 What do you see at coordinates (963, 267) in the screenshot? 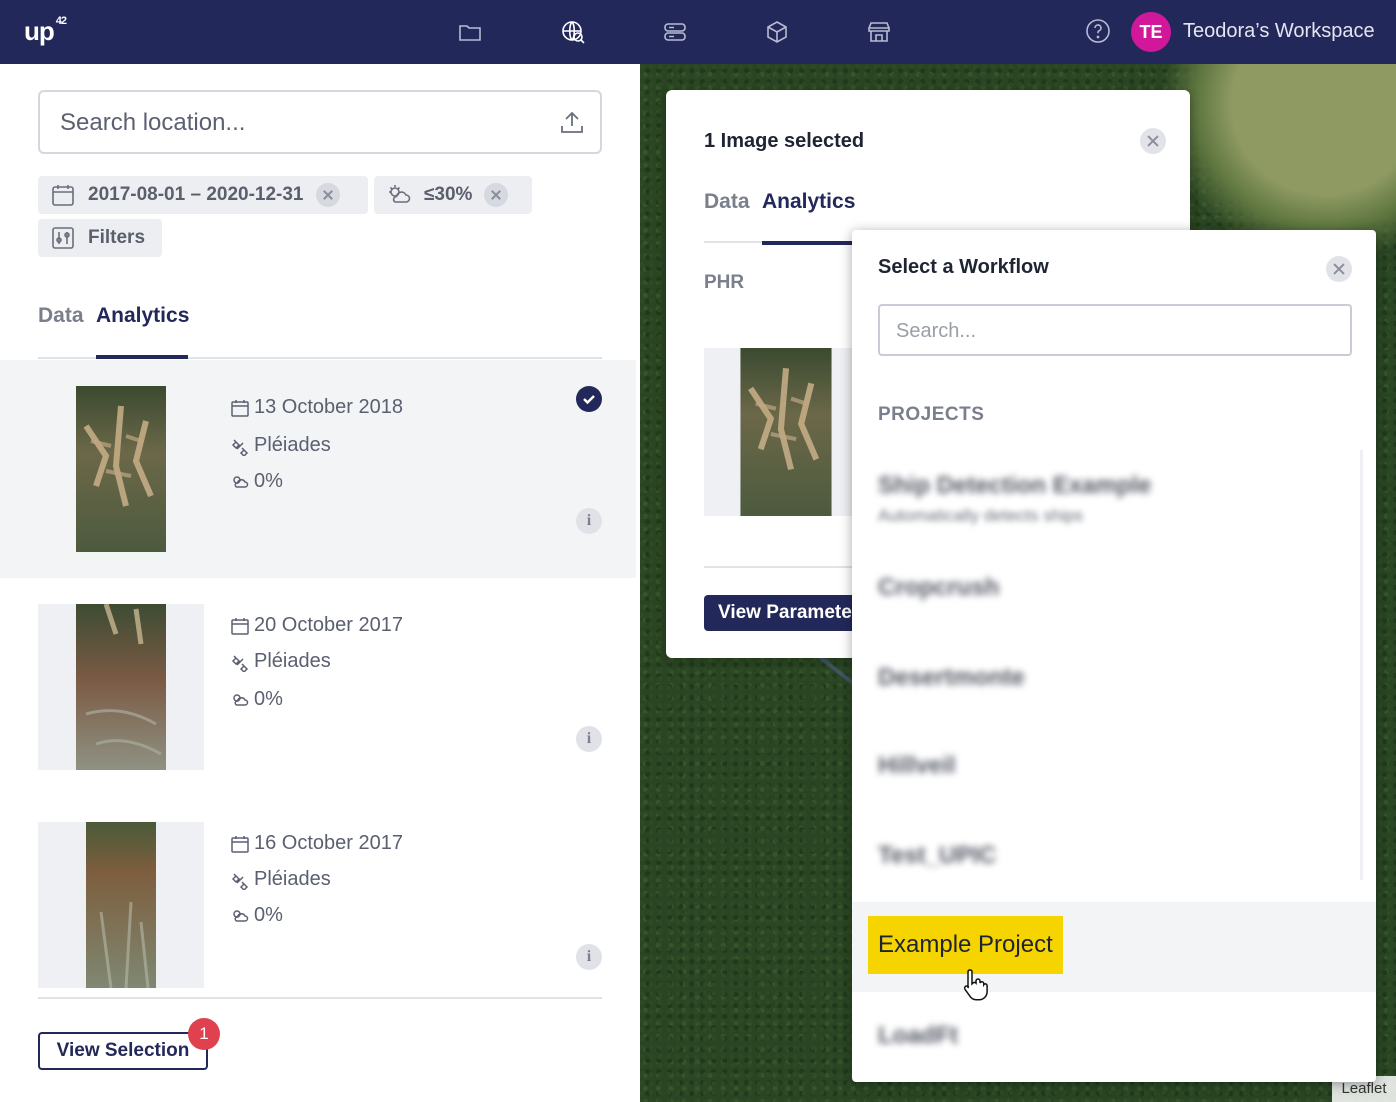
I see `popover-title: Select a Workflow` at bounding box center [963, 267].